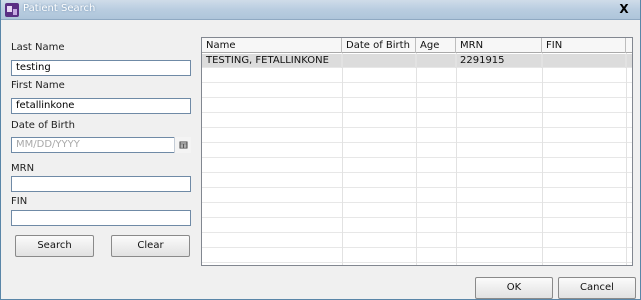 The height and width of the screenshot is (300, 641). I want to click on grid-header: Name Date of Birth Age MRN FIN, so click(417, 45).